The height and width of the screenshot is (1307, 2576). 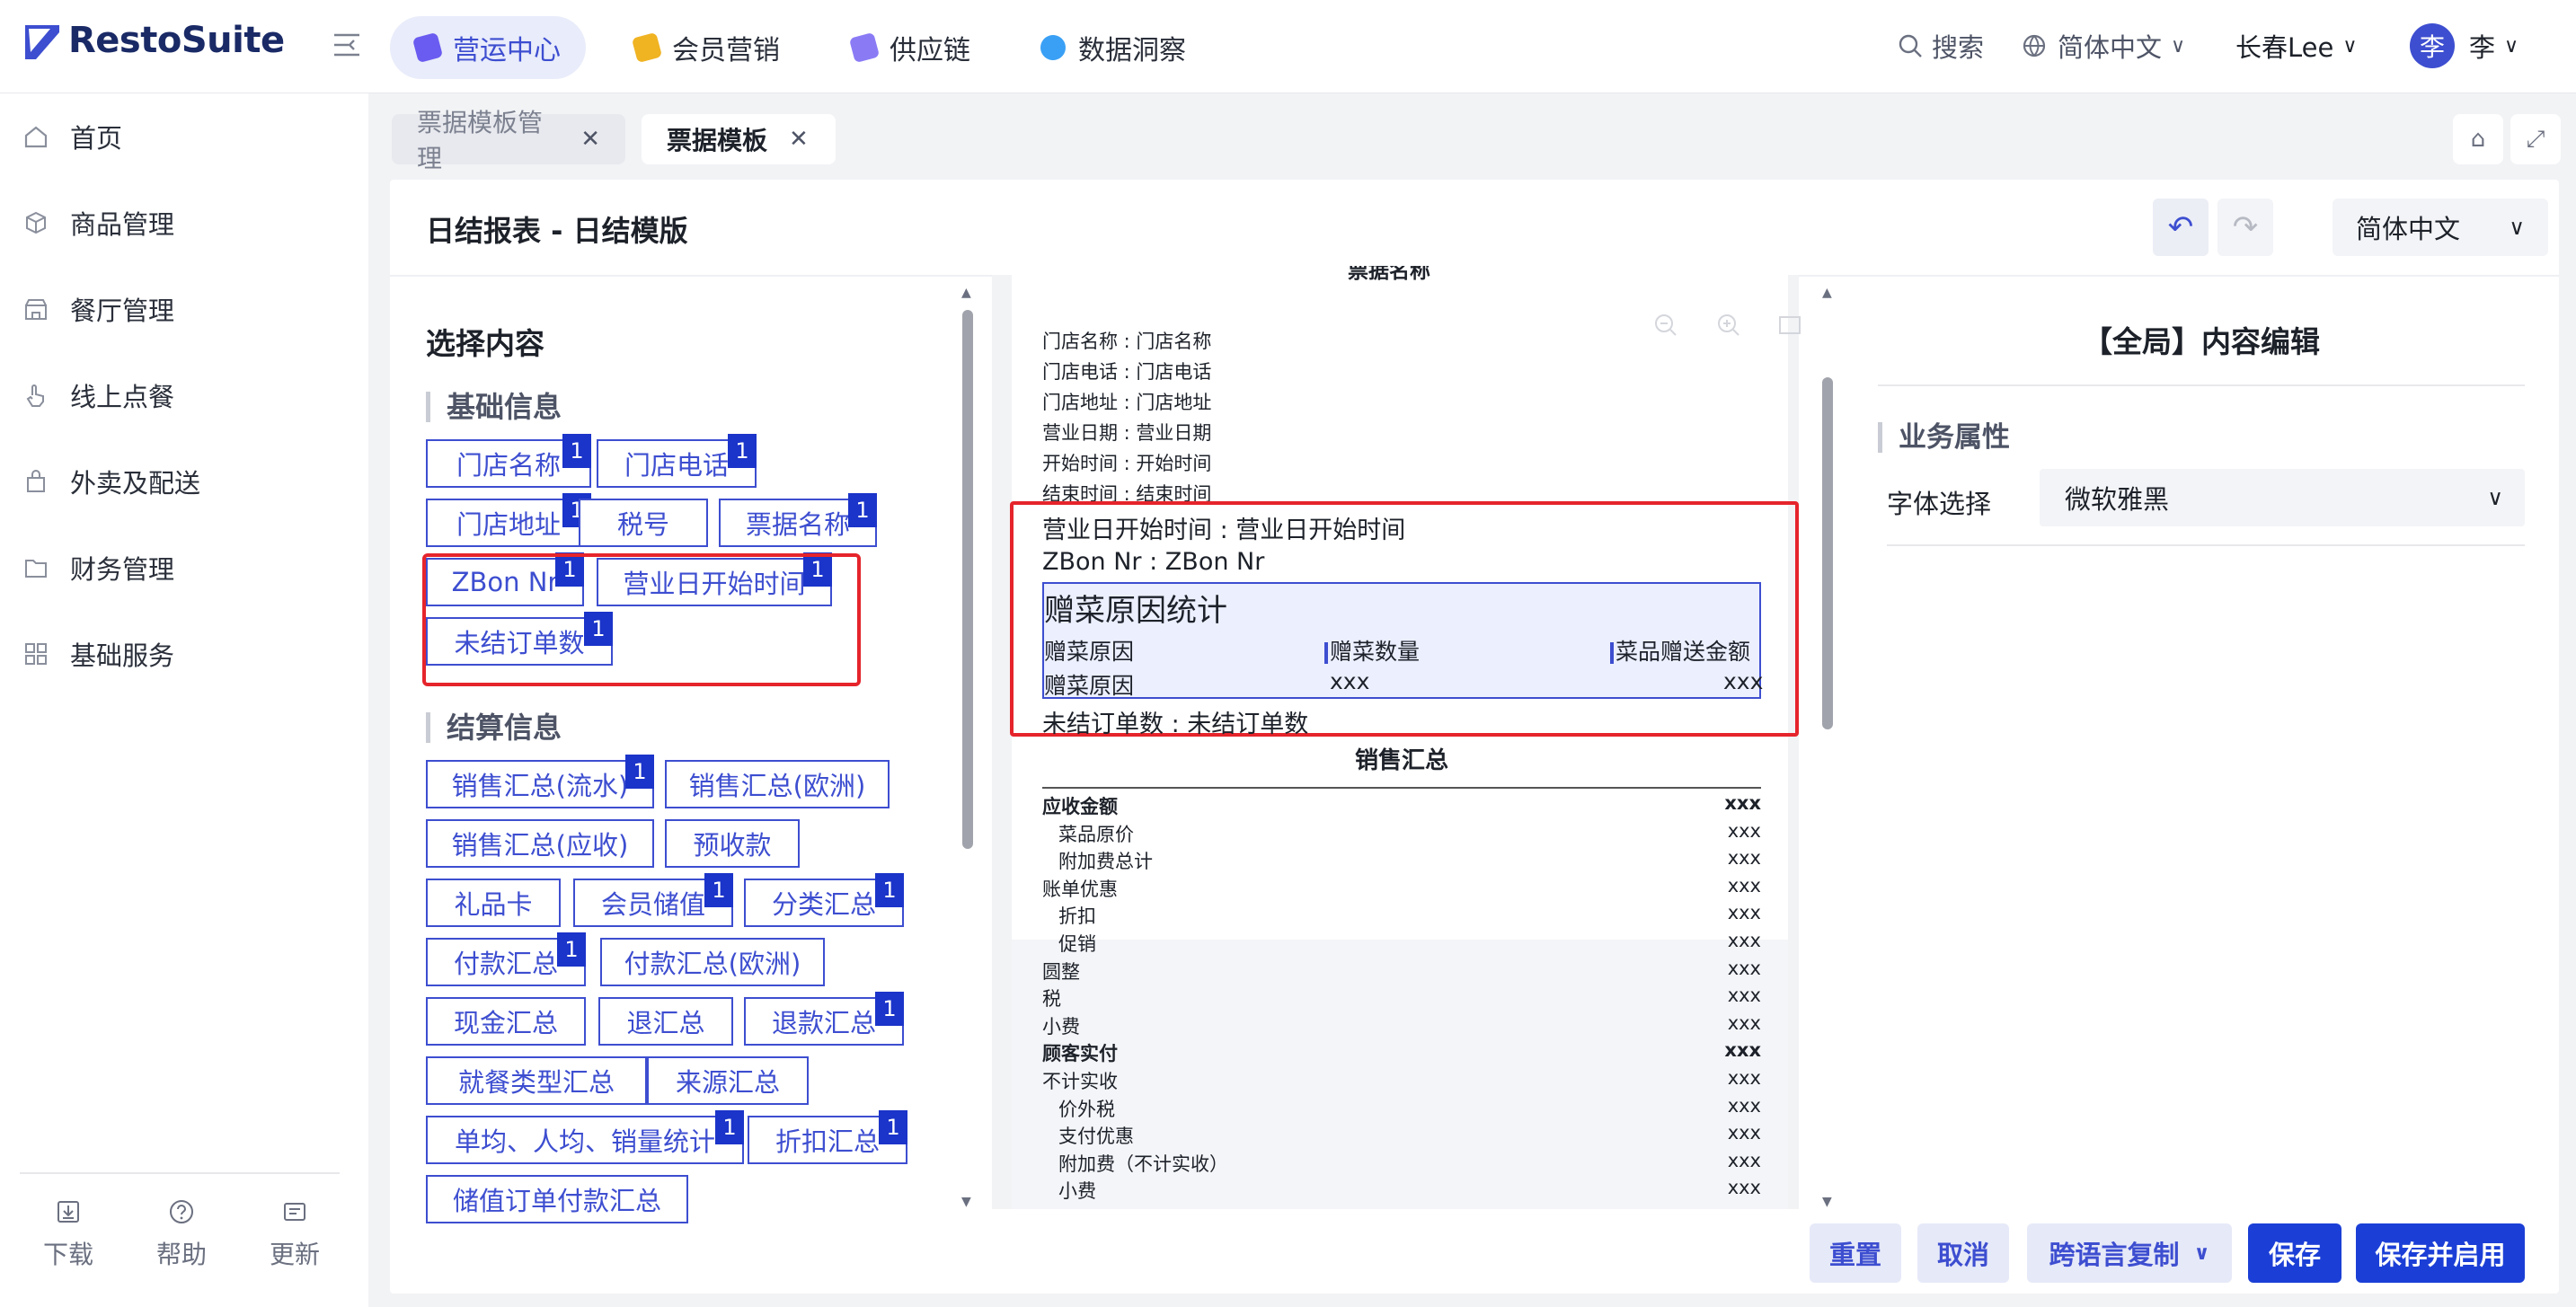 I want to click on save-and-enable-button: 保存并启用, so click(x=2440, y=1253).